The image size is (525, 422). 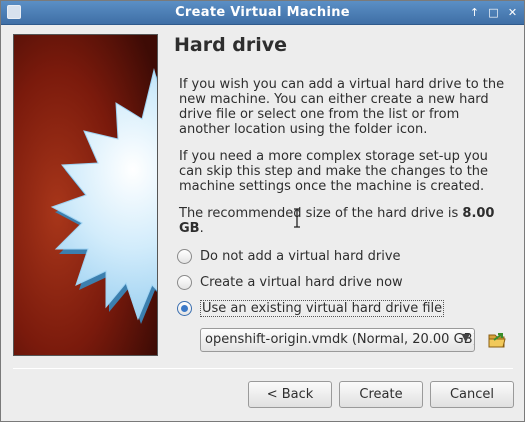 I want to click on maximize-button: □, so click(x=493, y=12).